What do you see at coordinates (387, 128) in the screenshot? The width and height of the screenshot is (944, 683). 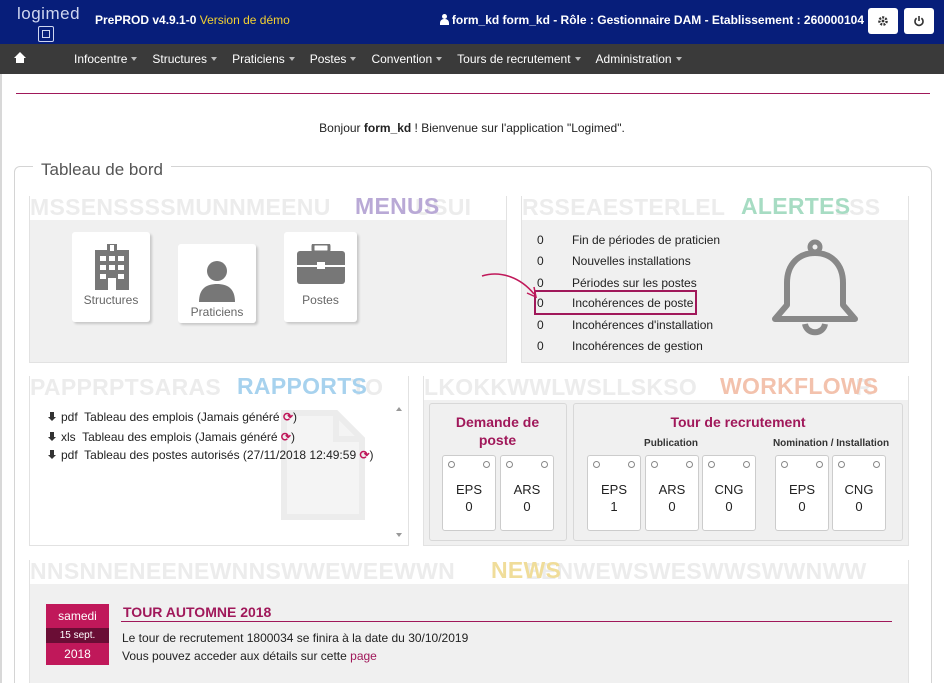 I see `welcome-user: form_kd` at bounding box center [387, 128].